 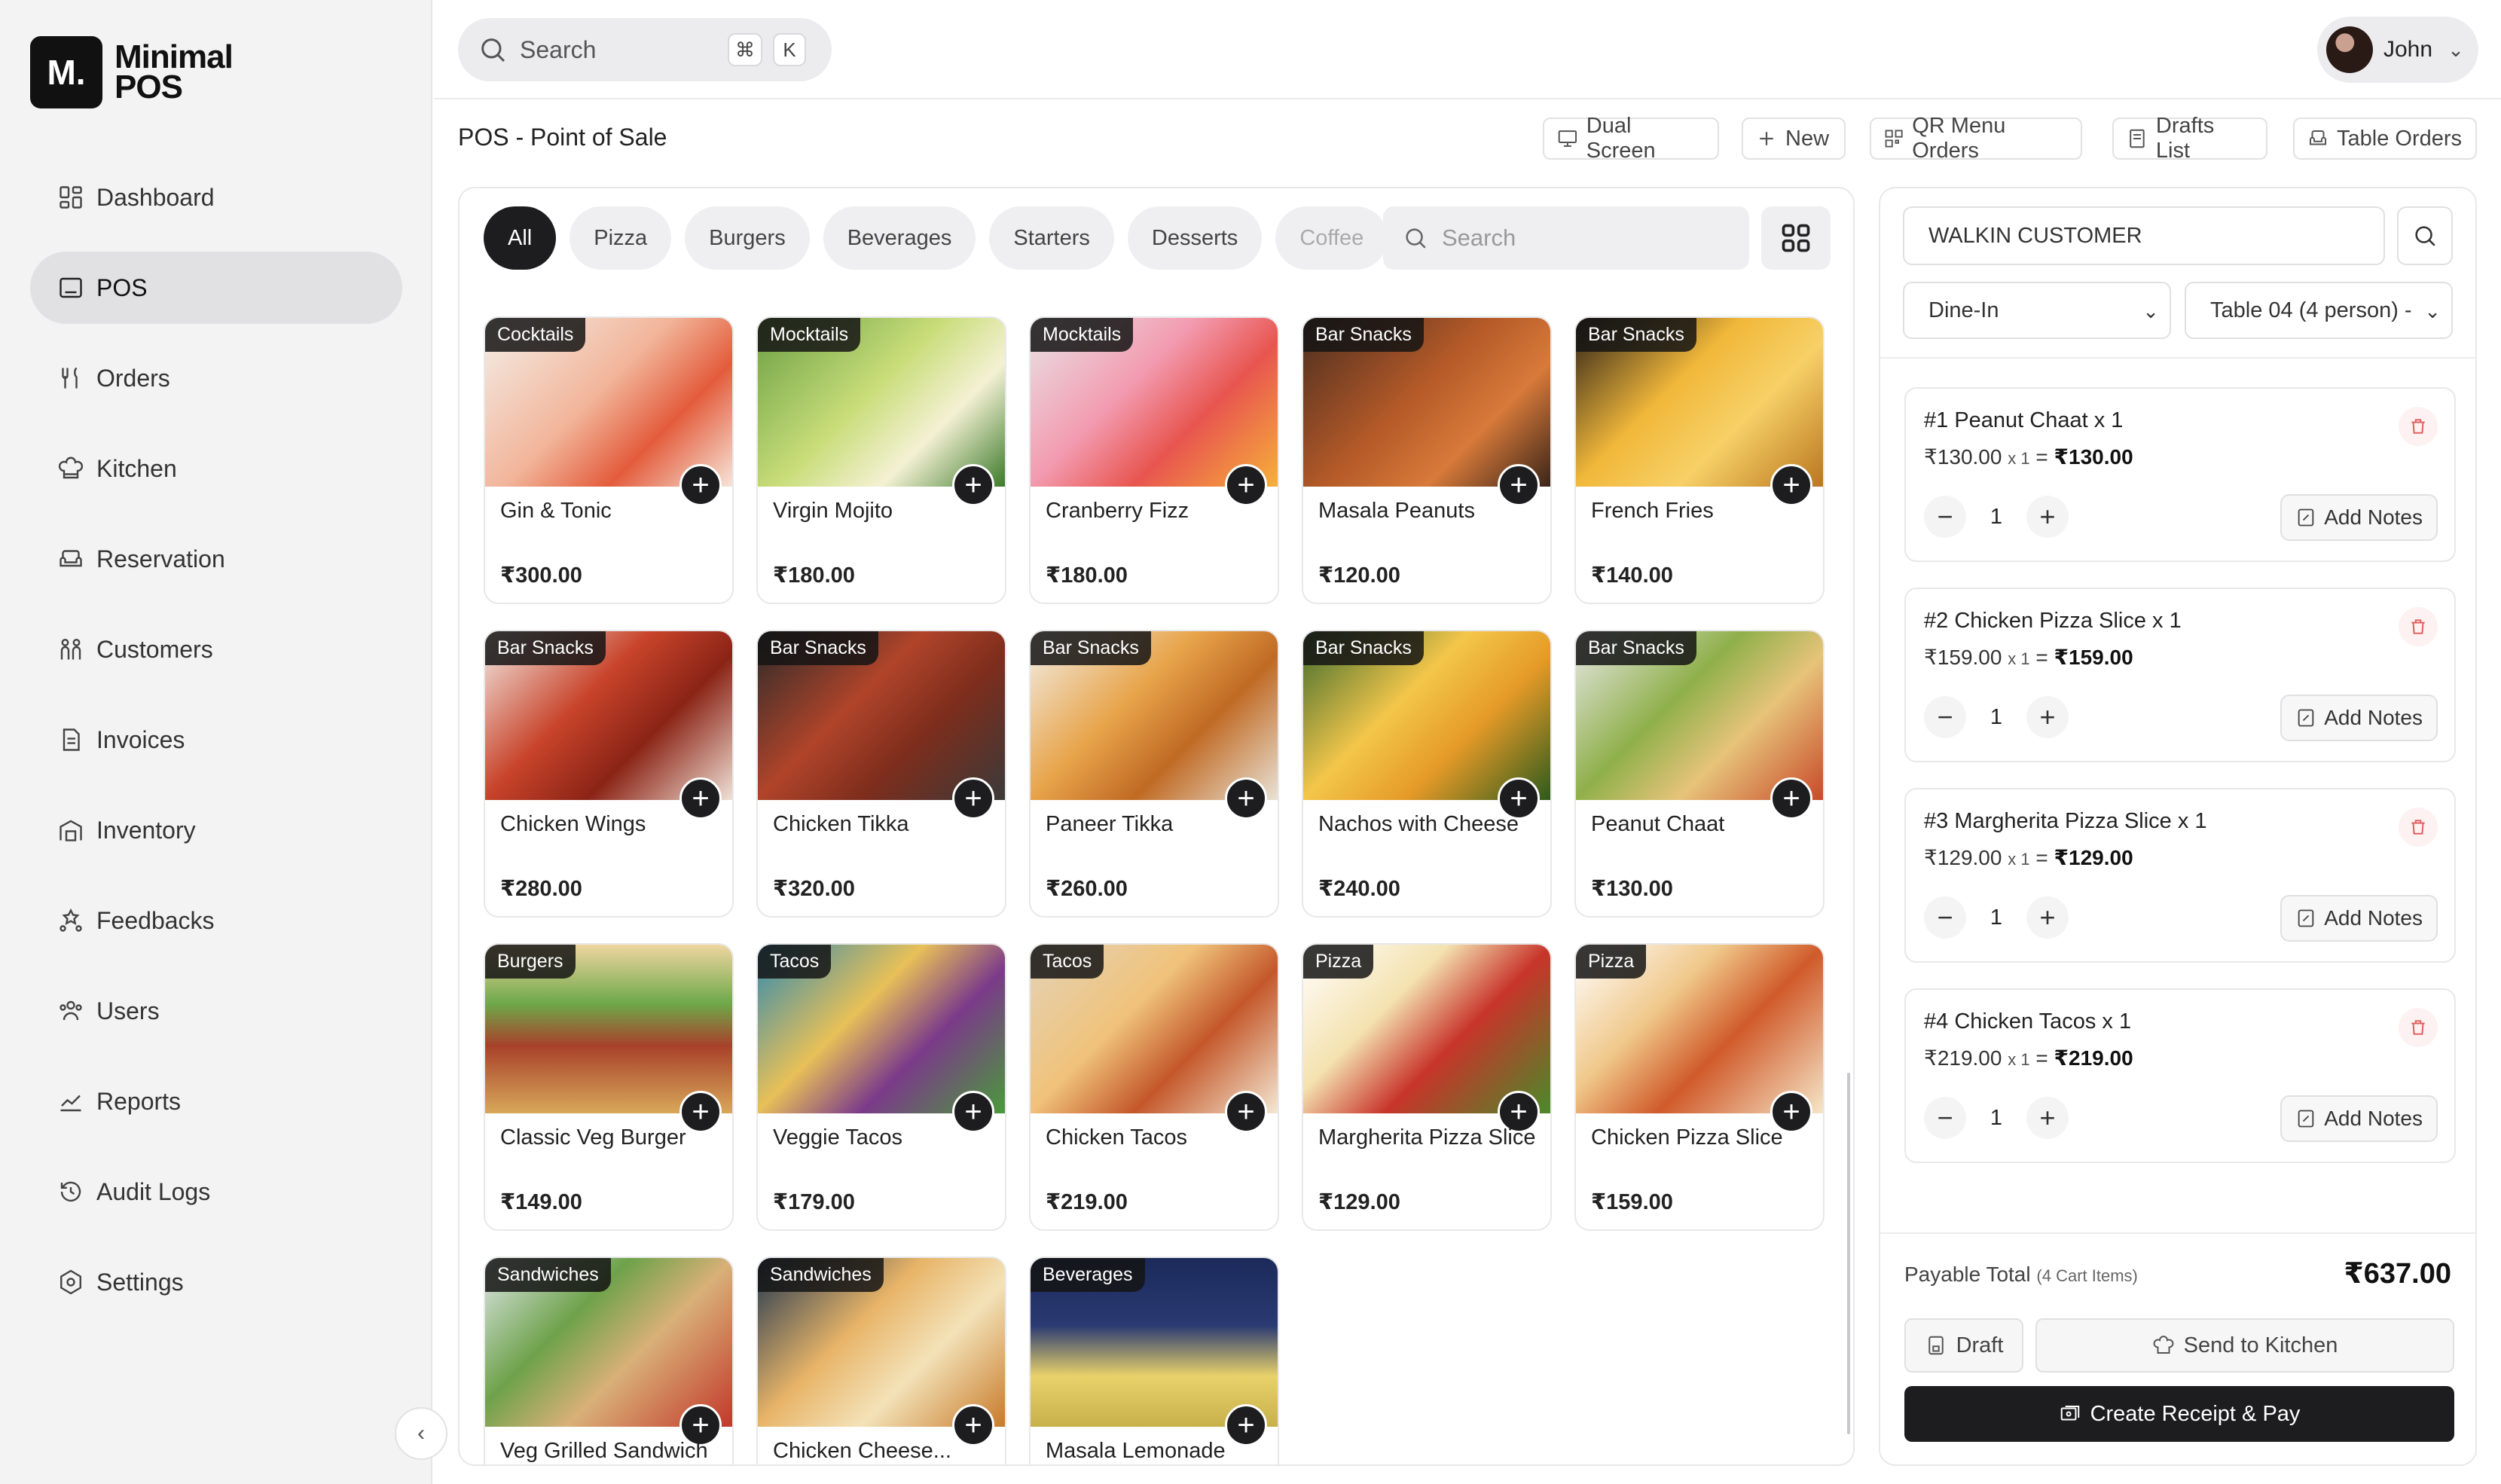 I want to click on sidebar-item-feedbacks: Feedbacks, so click(x=216, y=921).